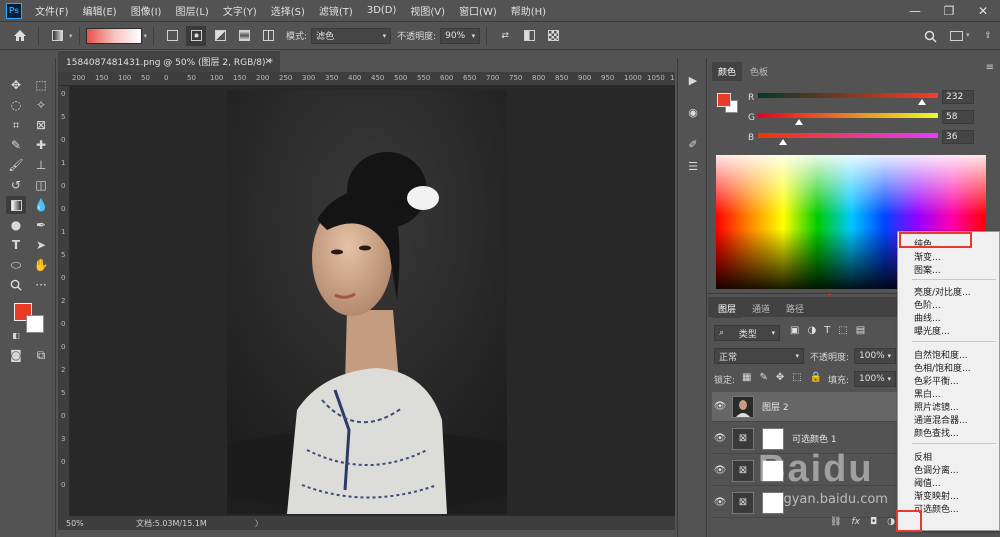 This screenshot has height=537, width=1000. Describe the element at coordinates (814, 438) in the screenshot. I see `layer-name: 可选颜色 1` at that location.